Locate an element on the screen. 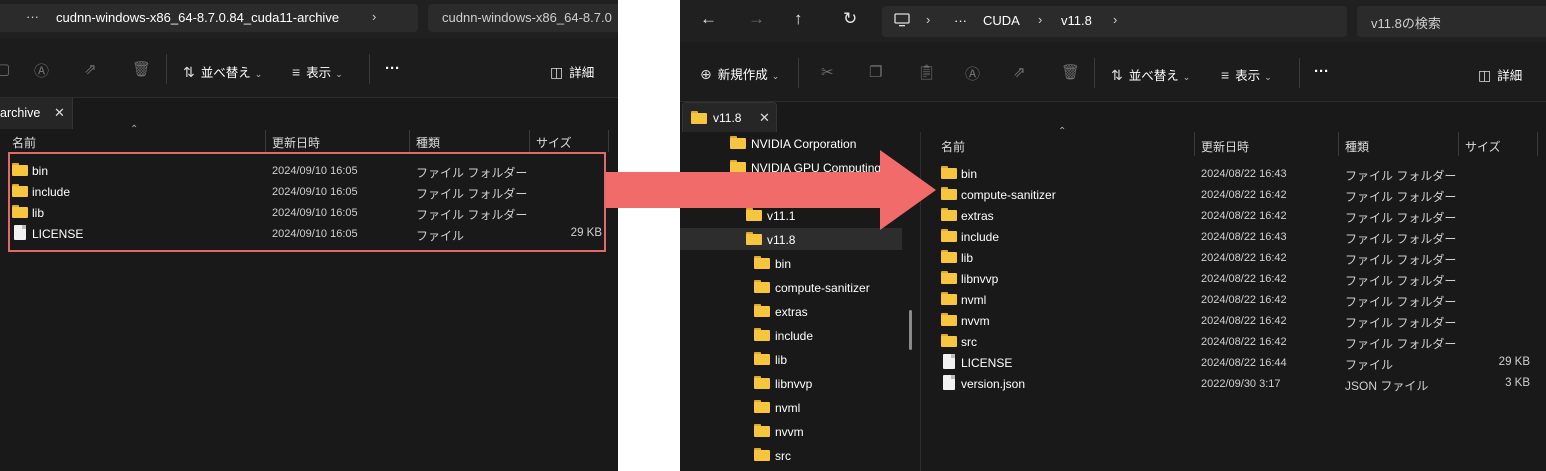 The width and height of the screenshot is (1546, 471). file-row: src 2024/08/22 16:42 ファイル フォルダー is located at coordinates (1233, 341).